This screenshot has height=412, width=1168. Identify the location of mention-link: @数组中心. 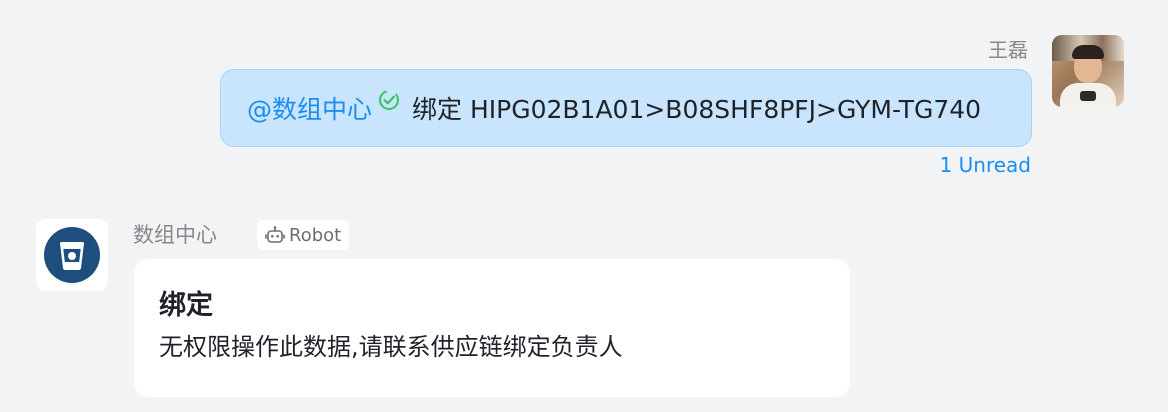
(309, 108).